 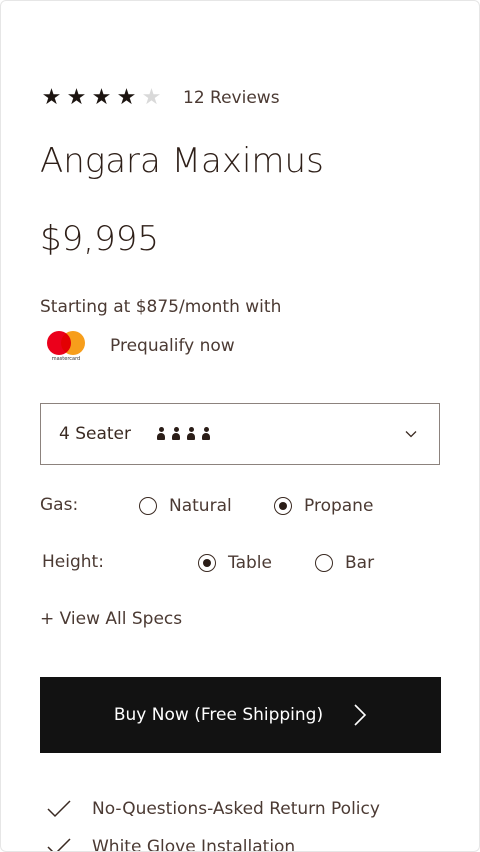 I want to click on buy-now-button: Buy Now (Free Shipping), so click(x=240, y=715).